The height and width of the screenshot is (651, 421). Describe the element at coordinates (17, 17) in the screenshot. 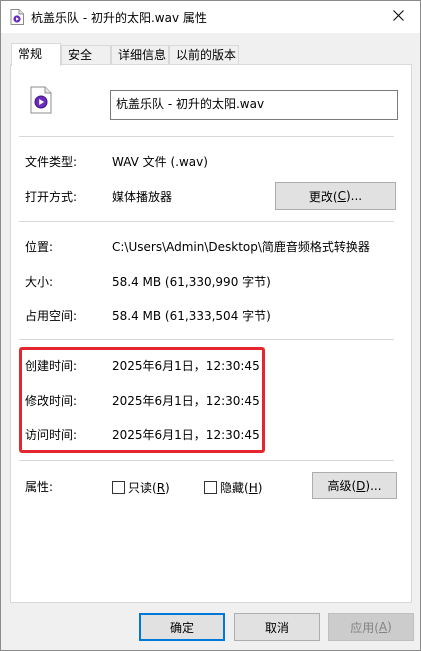

I see `audio-file-icon` at that location.